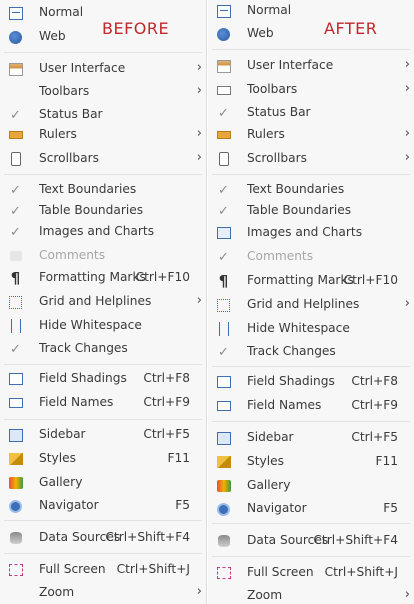  What do you see at coordinates (291, 381) in the screenshot?
I see `menu-item-label: Field Shadings` at bounding box center [291, 381].